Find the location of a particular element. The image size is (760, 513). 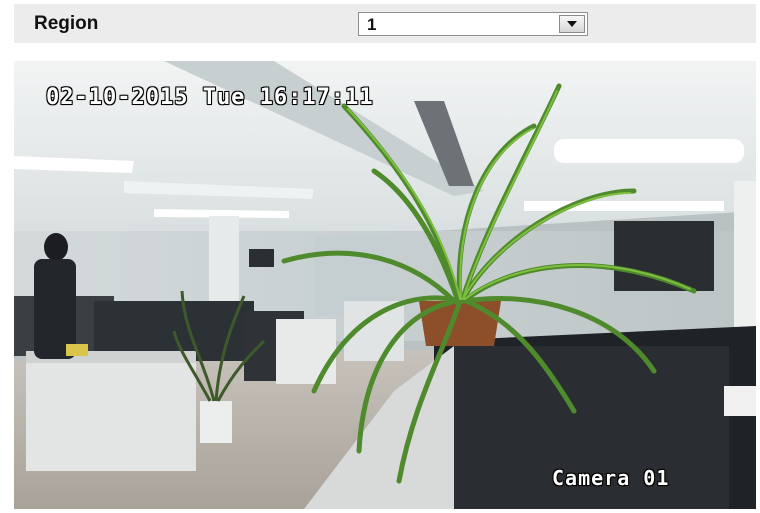

video-timestamp: 02-10-2015 Tue 16:17:11 is located at coordinates (210, 97).